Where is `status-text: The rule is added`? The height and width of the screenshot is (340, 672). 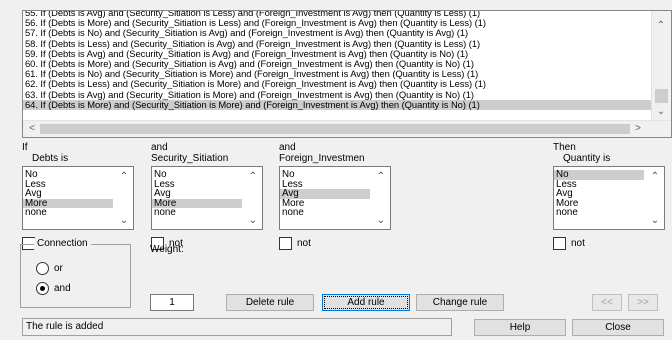
status-text: The rule is added is located at coordinates (65, 326).